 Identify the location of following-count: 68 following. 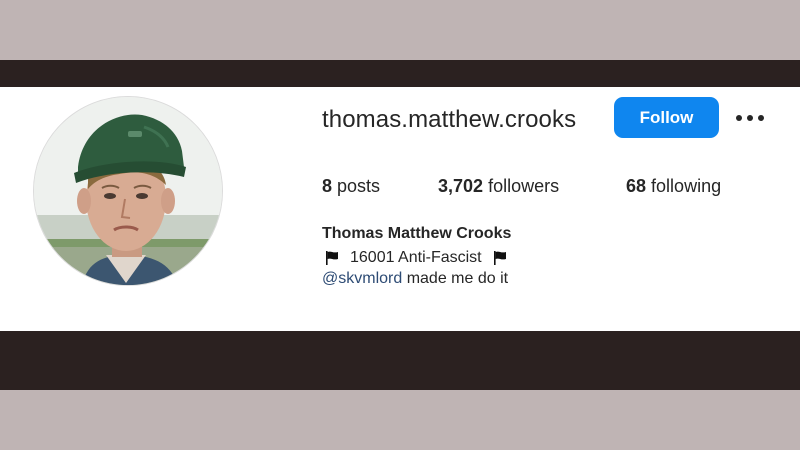
(673, 186).